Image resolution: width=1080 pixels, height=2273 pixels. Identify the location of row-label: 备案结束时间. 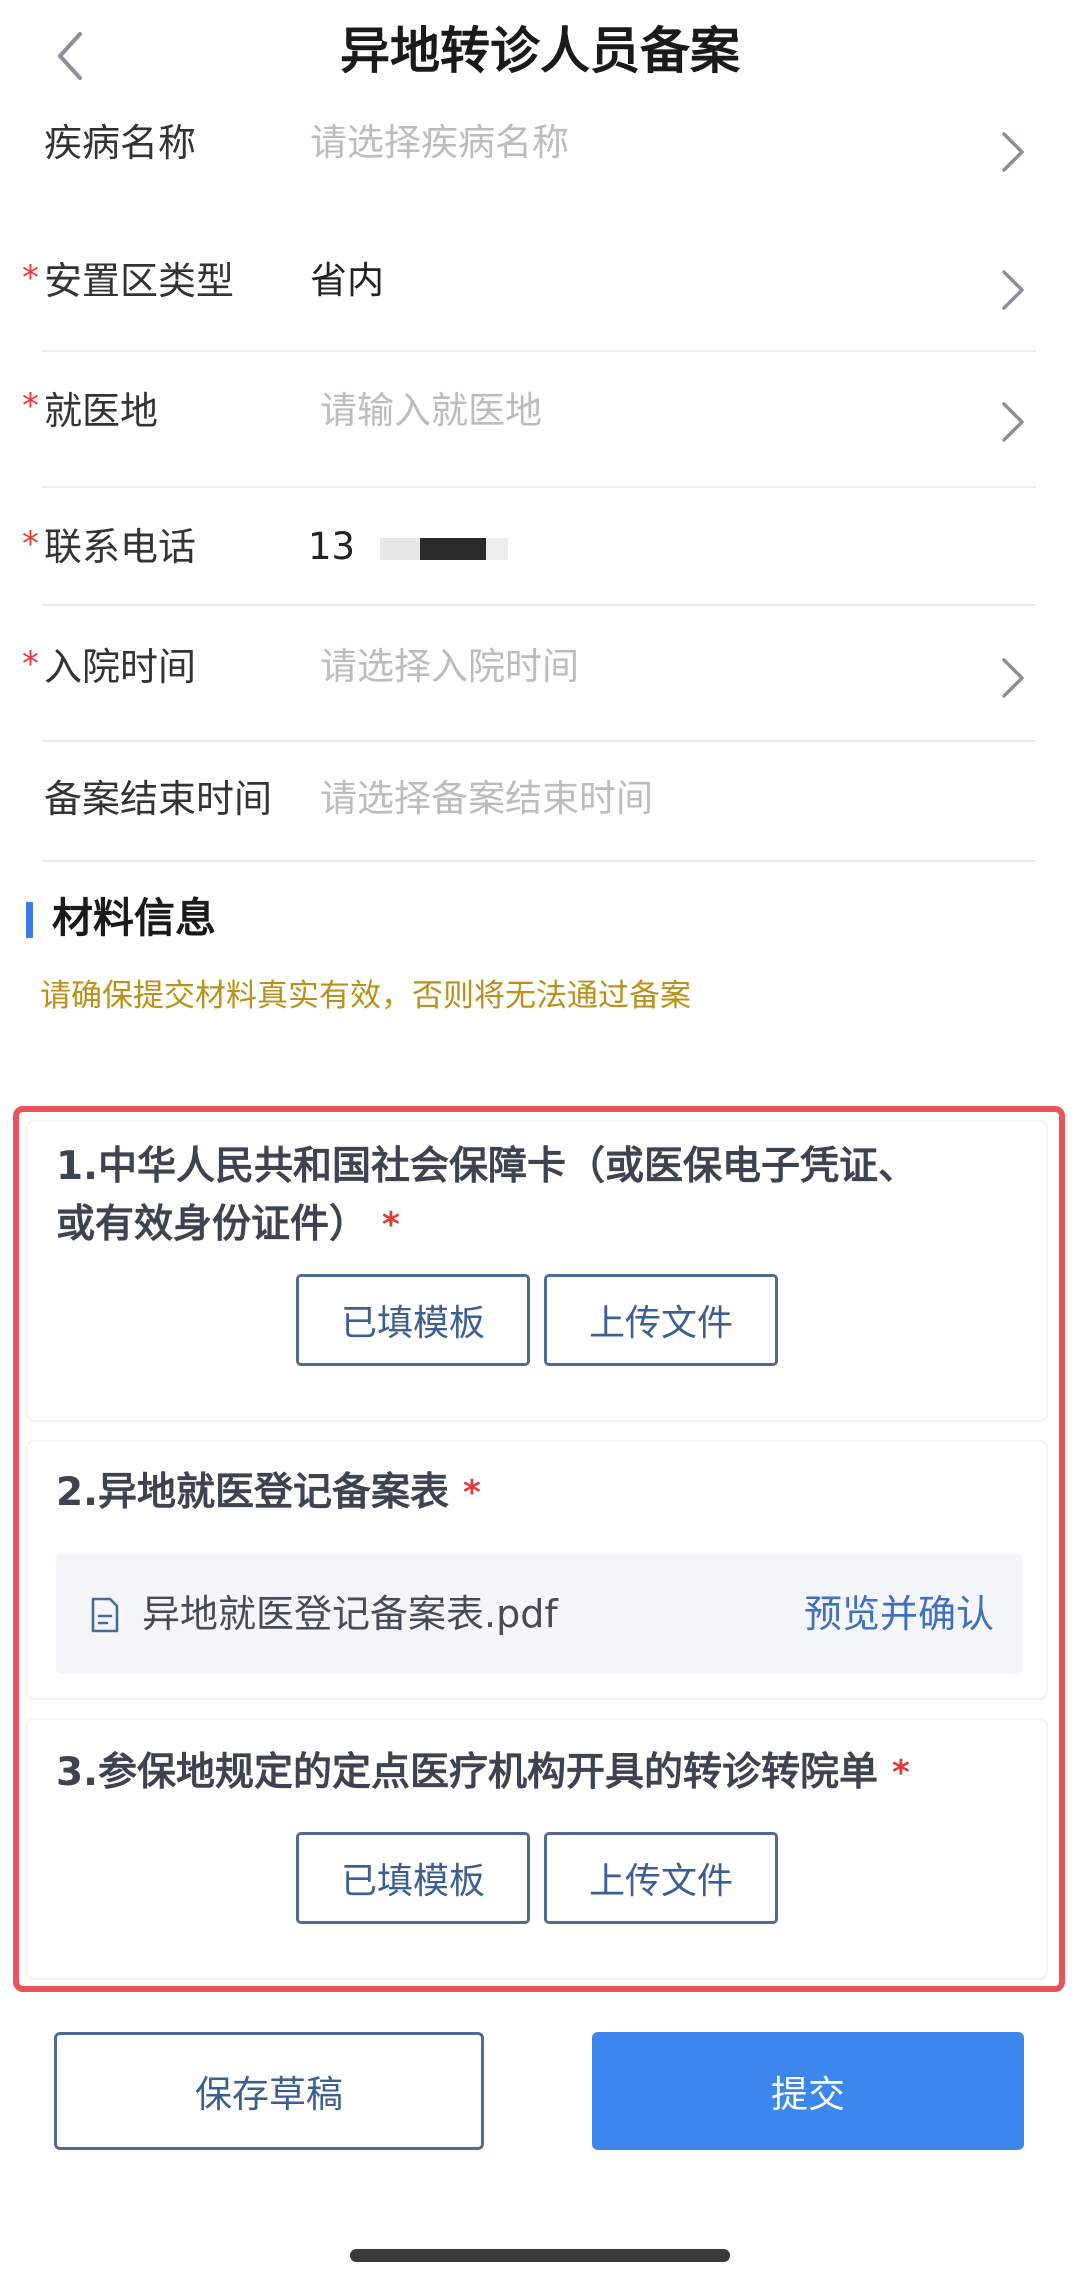
(158, 799).